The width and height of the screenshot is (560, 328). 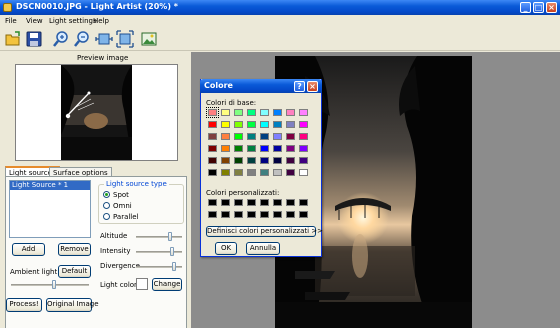 What do you see at coordinates (61, 39) in the screenshot?
I see `zoom-in-icon` at bounding box center [61, 39].